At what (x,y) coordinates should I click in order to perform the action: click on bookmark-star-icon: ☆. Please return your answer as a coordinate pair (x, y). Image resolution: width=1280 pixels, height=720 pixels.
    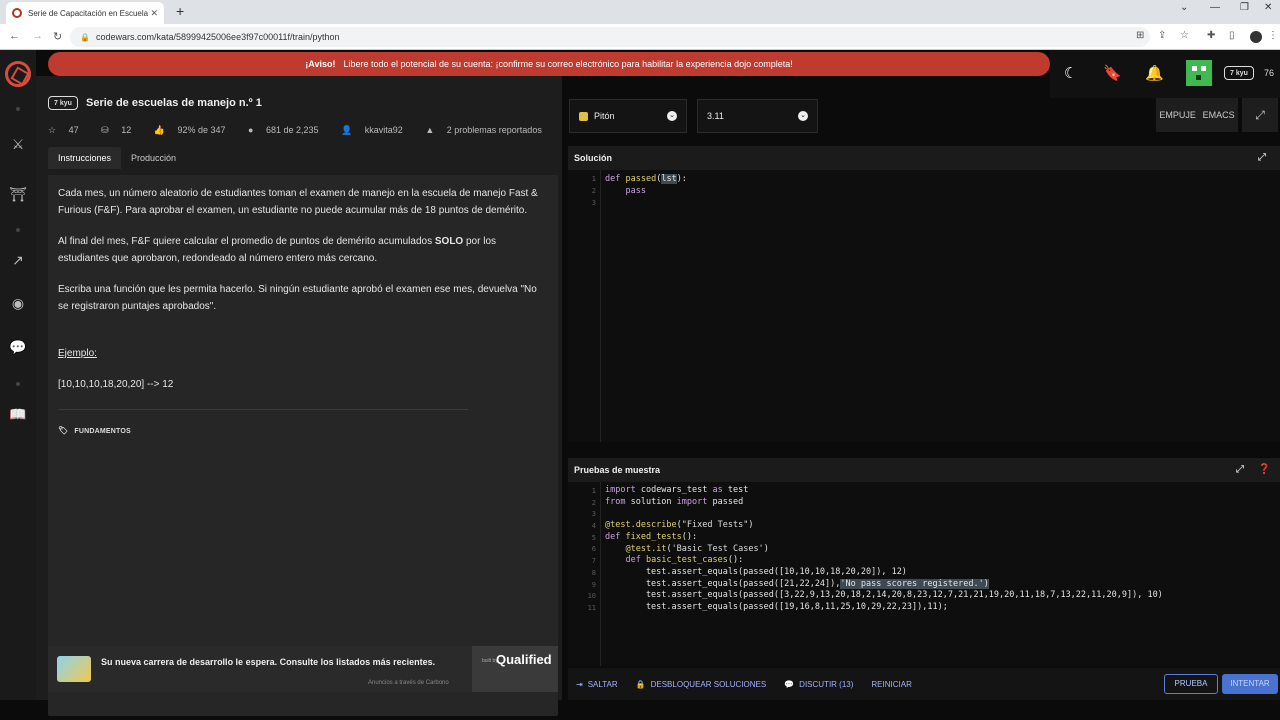
    Looking at the image, I should click on (1184, 35).